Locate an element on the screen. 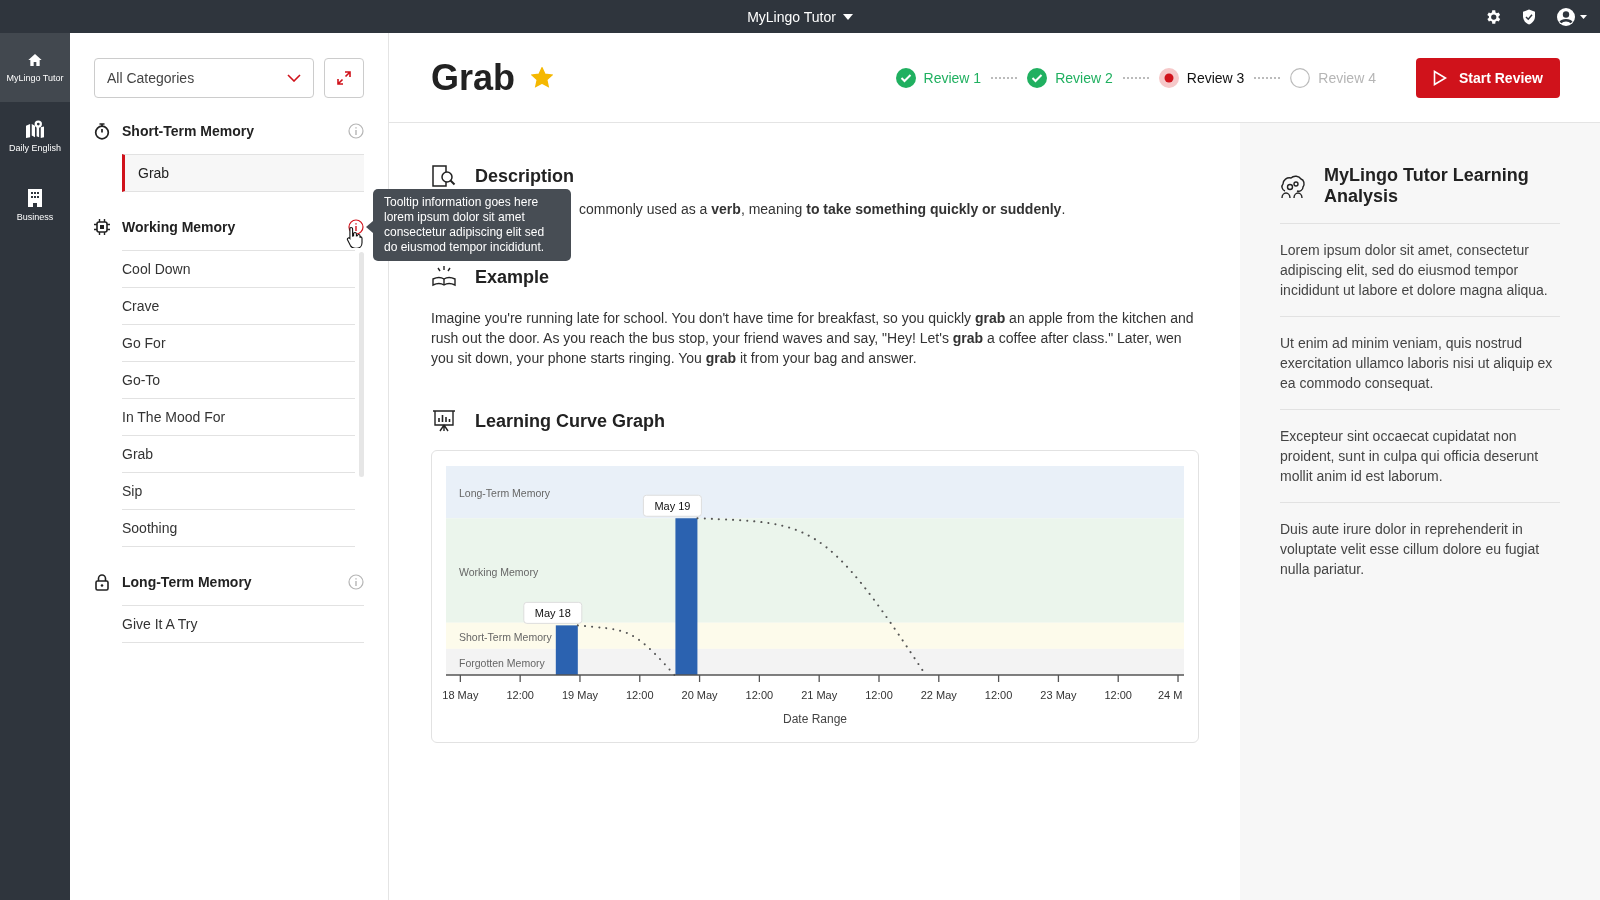 The image size is (1600, 900). category-item: Give It A Try is located at coordinates (243, 624).